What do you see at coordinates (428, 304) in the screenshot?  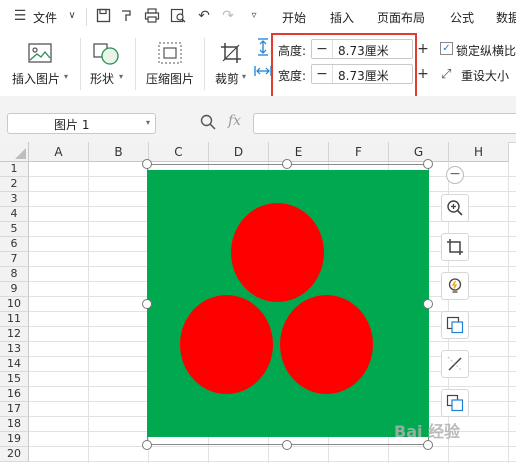 I see `resize-handle-right` at bounding box center [428, 304].